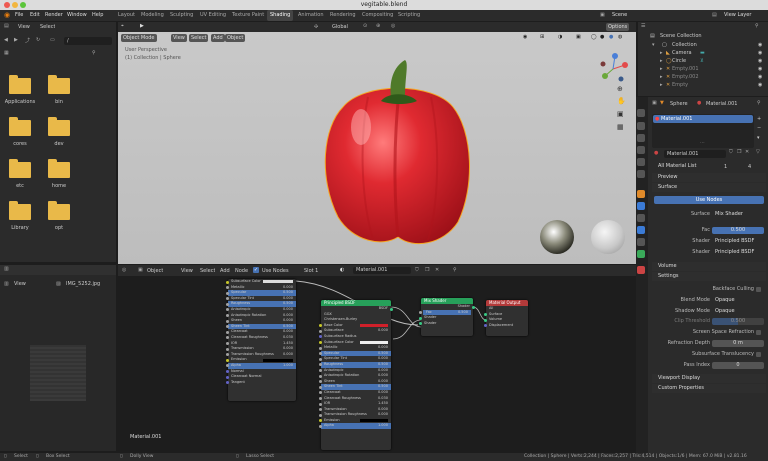  Describe the element at coordinates (83, 284) in the screenshot. I see `image-name: IMG_5252.jpg` at that location.